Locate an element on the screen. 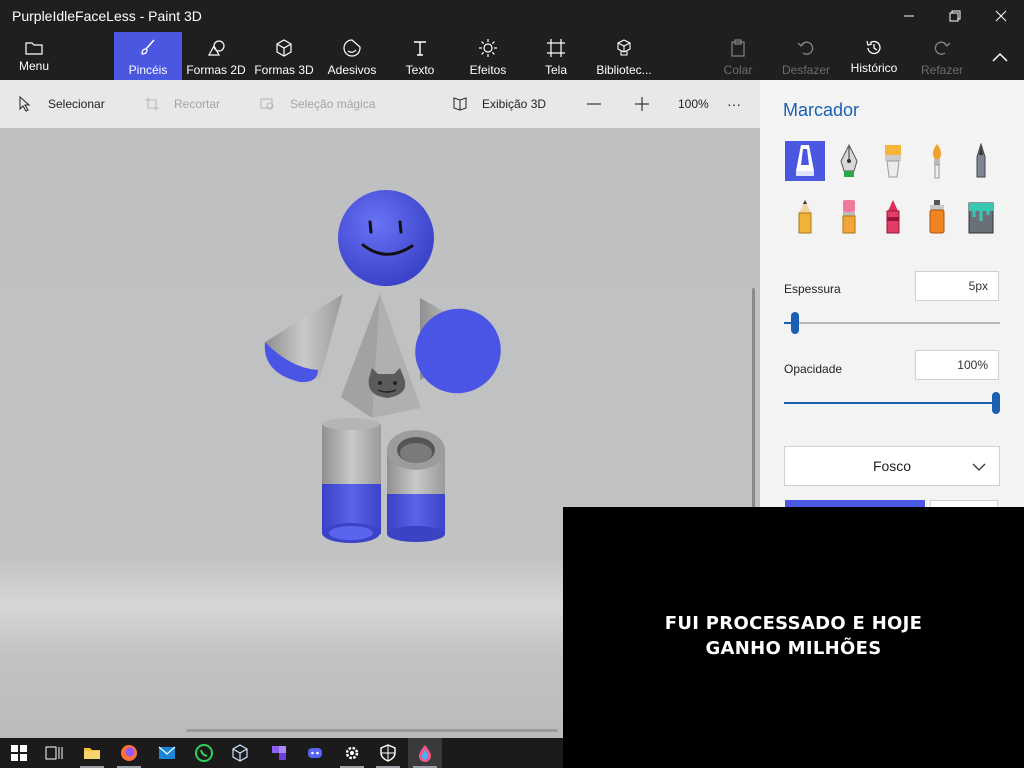 The width and height of the screenshot is (1024, 768). pixel-pen-icon is located at coordinates (981, 160).